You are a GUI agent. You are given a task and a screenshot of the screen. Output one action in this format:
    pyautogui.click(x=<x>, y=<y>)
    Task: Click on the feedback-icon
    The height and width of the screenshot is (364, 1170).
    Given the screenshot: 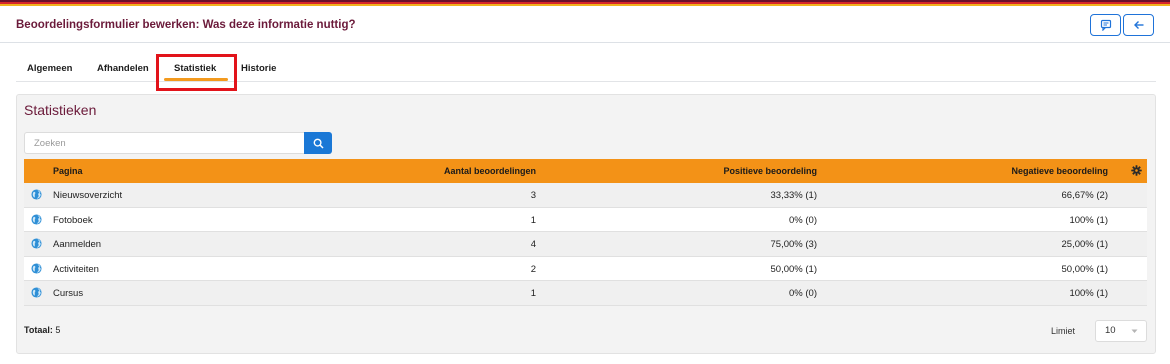 What is the action you would take?
    pyautogui.click(x=1105, y=25)
    